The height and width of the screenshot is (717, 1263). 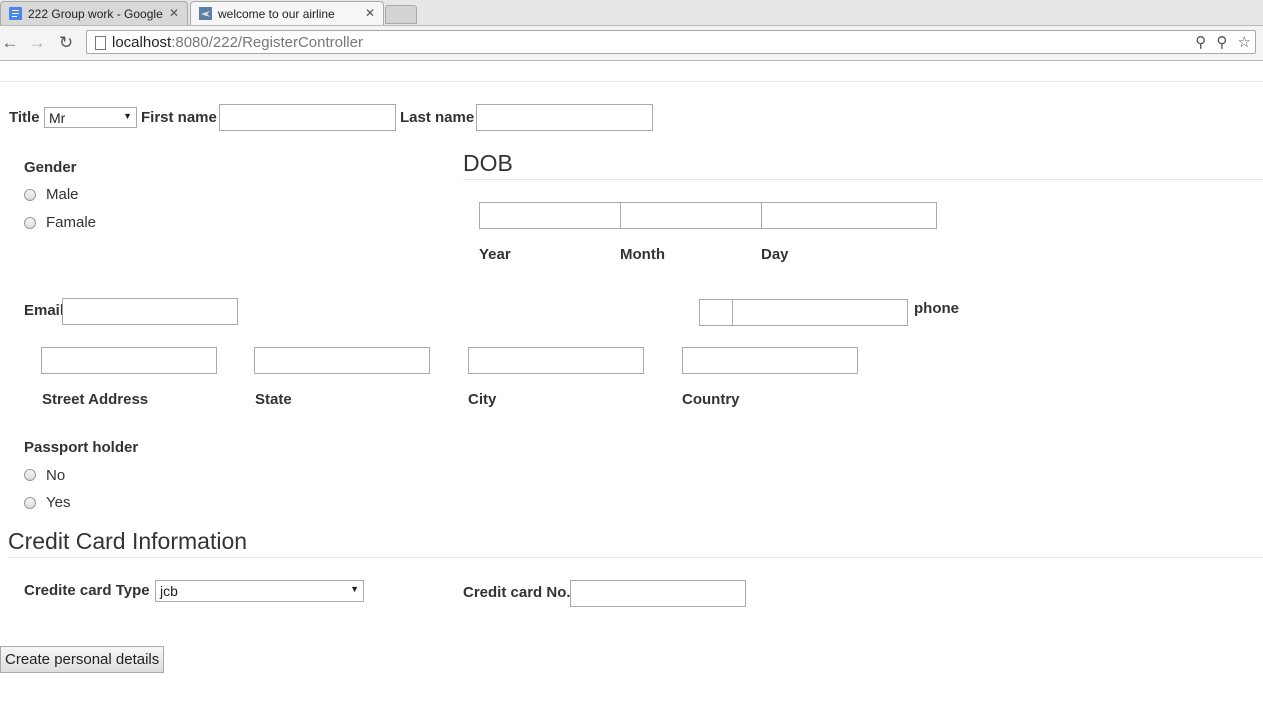 What do you see at coordinates (863, 179) in the screenshot?
I see `dob-divider` at bounding box center [863, 179].